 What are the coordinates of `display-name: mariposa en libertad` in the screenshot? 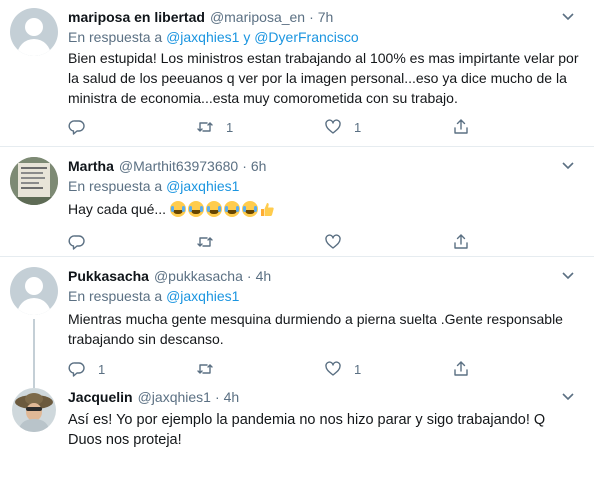 It's located at (136, 17).